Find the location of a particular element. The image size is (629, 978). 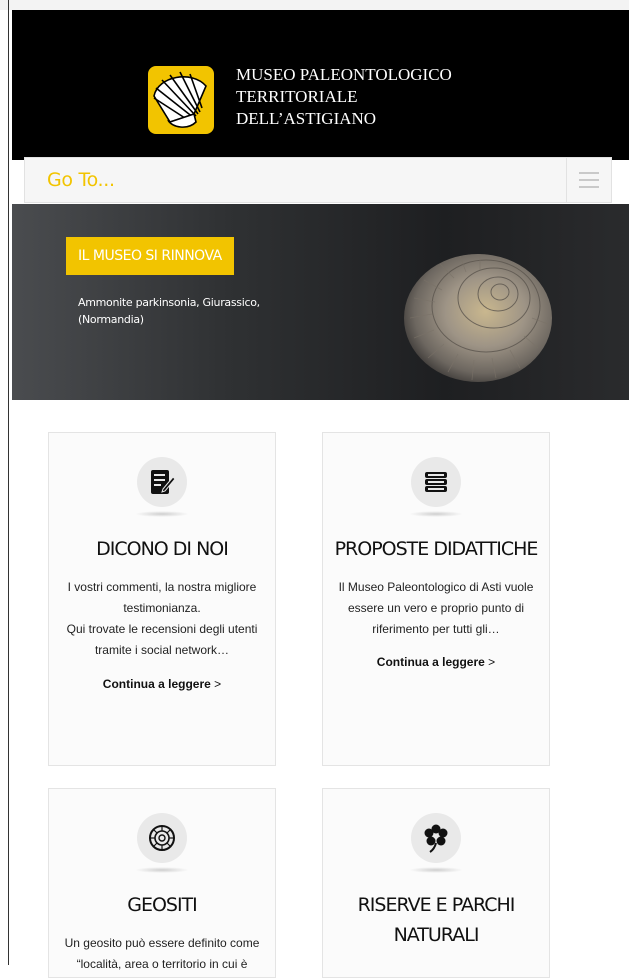

fossil-shell-icon is located at coordinates (162, 838).